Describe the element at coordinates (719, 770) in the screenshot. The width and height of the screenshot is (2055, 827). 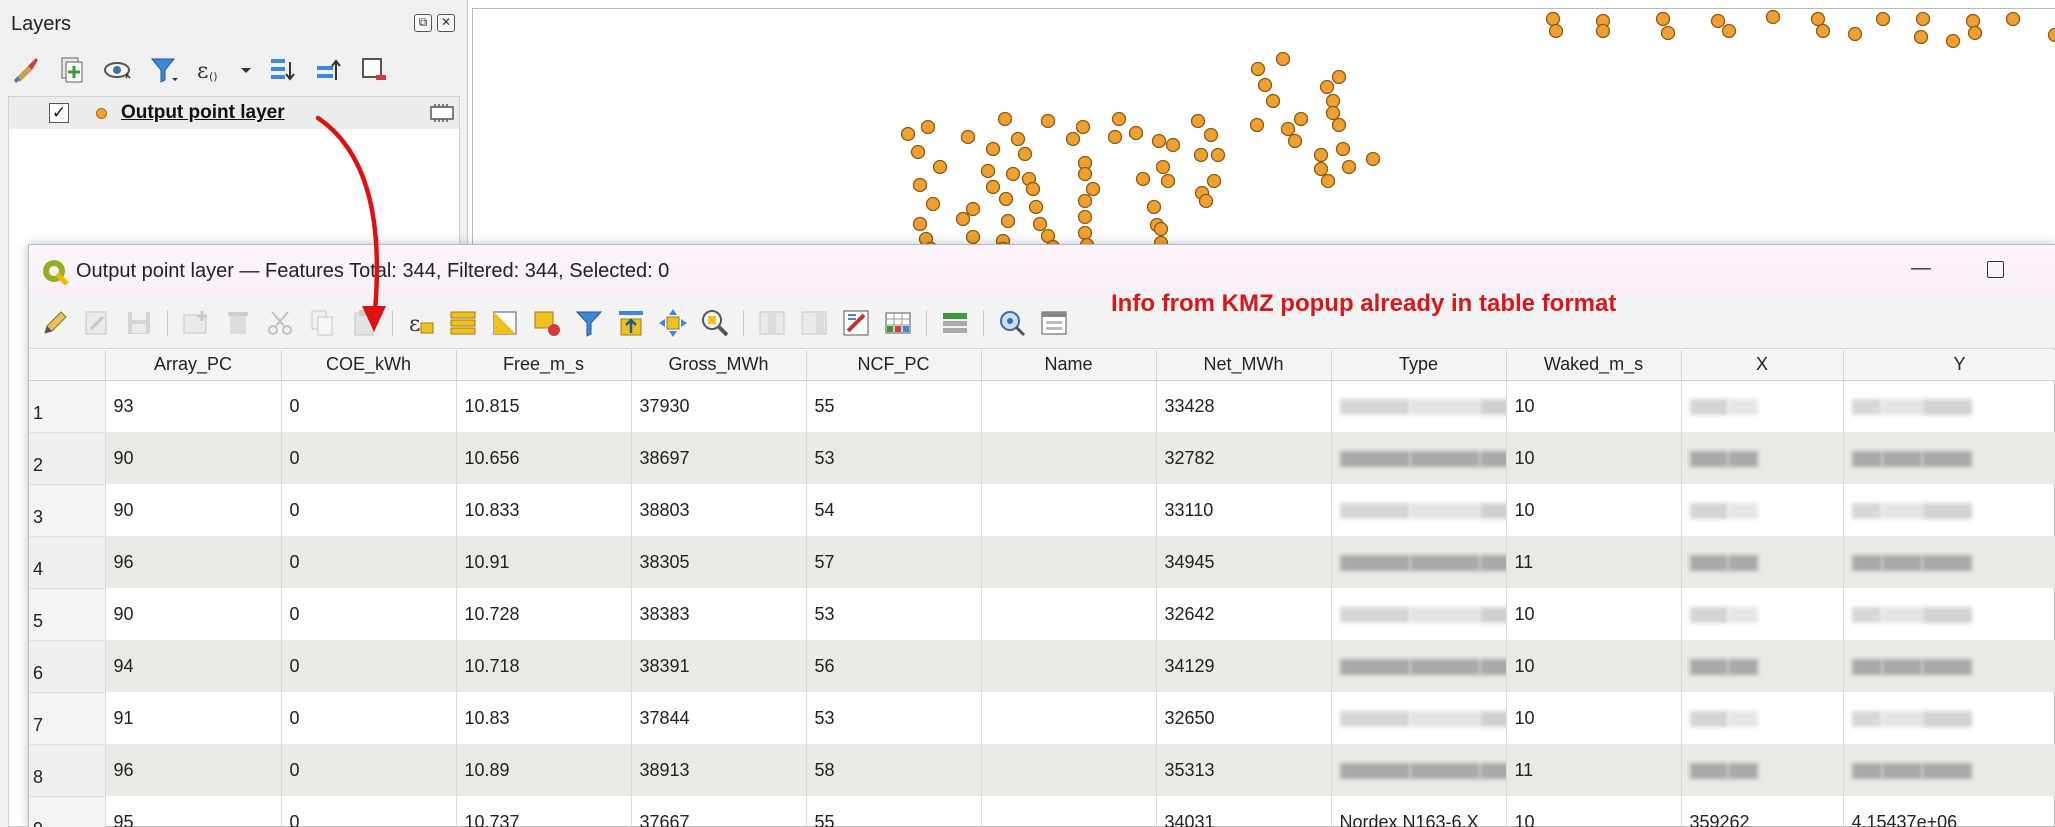
I see `cell-gross-mwh: 38913` at that location.